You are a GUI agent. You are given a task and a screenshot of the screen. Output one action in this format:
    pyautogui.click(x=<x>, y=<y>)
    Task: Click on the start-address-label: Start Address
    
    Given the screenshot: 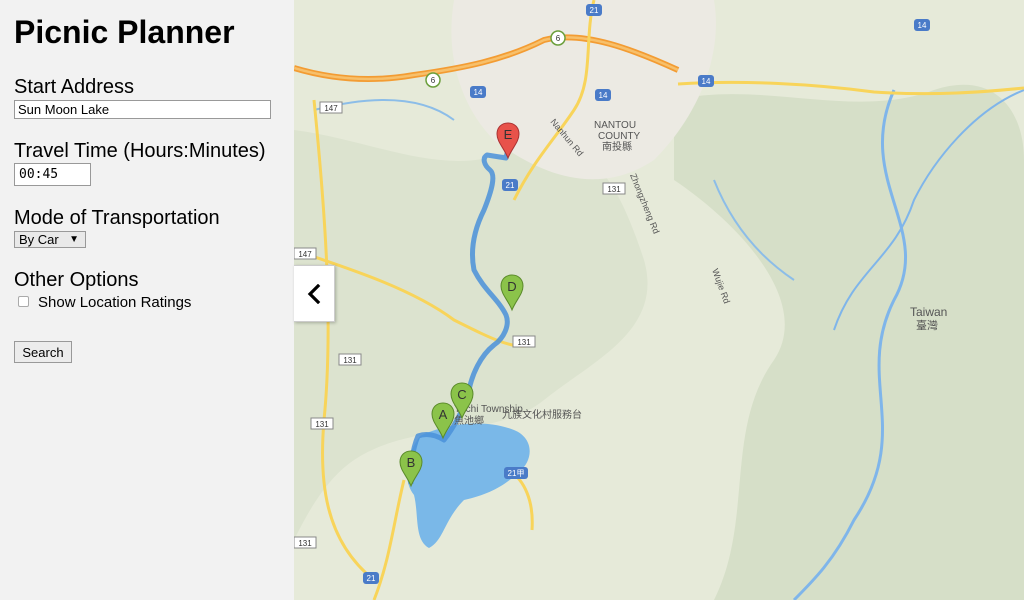 What is the action you would take?
    pyautogui.click(x=74, y=87)
    